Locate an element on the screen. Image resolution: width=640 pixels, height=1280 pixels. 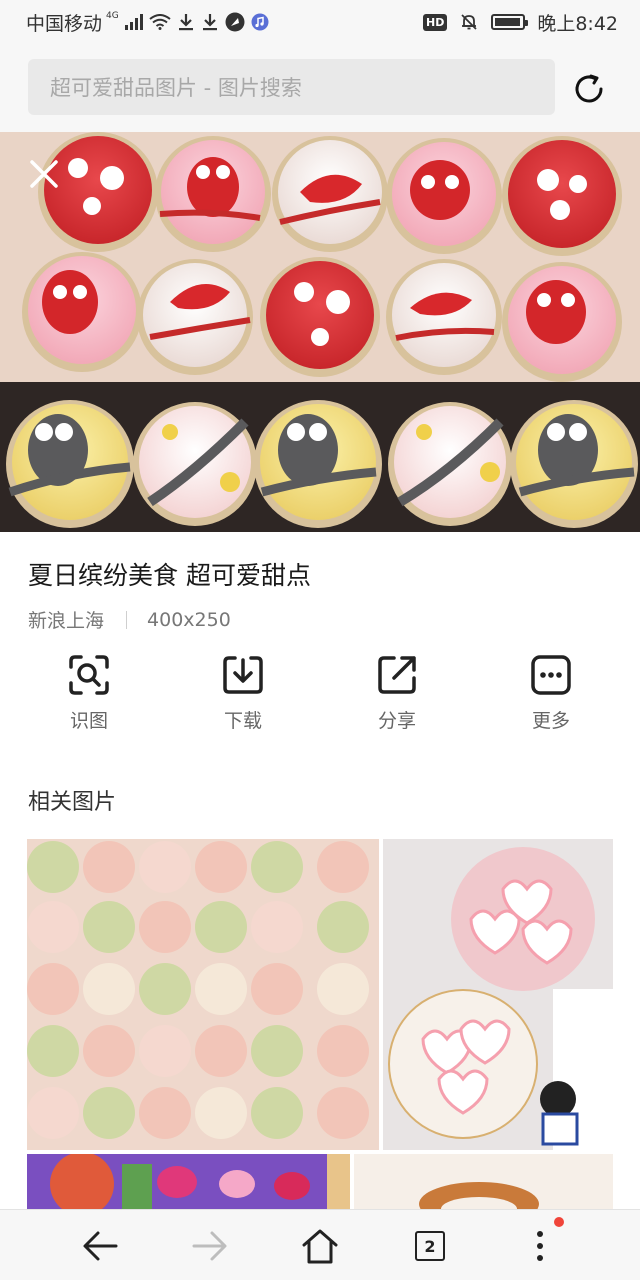
image-meta: 新浪上海 400x250 is located at coordinates (129, 619).